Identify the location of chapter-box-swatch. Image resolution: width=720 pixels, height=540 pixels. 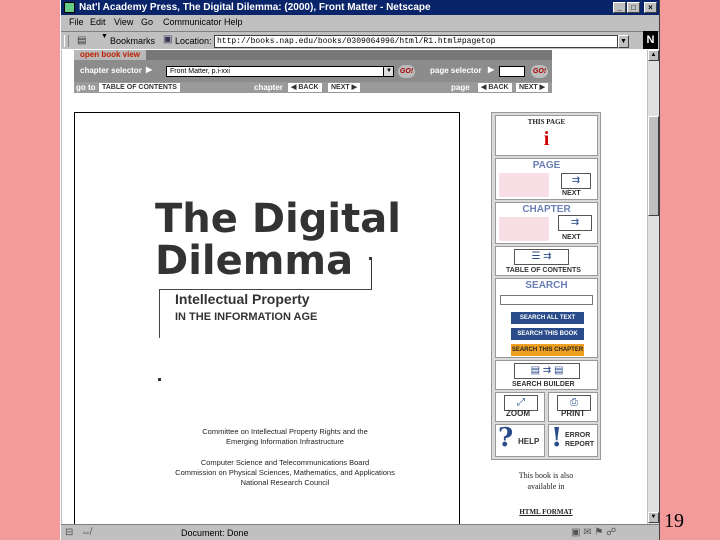
(524, 229).